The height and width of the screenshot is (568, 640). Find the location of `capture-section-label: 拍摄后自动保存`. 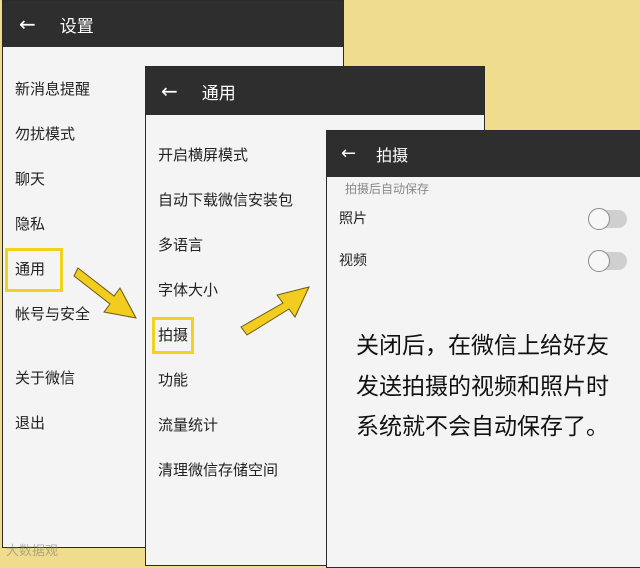

capture-section-label: 拍摄后自动保存 is located at coordinates (387, 189).